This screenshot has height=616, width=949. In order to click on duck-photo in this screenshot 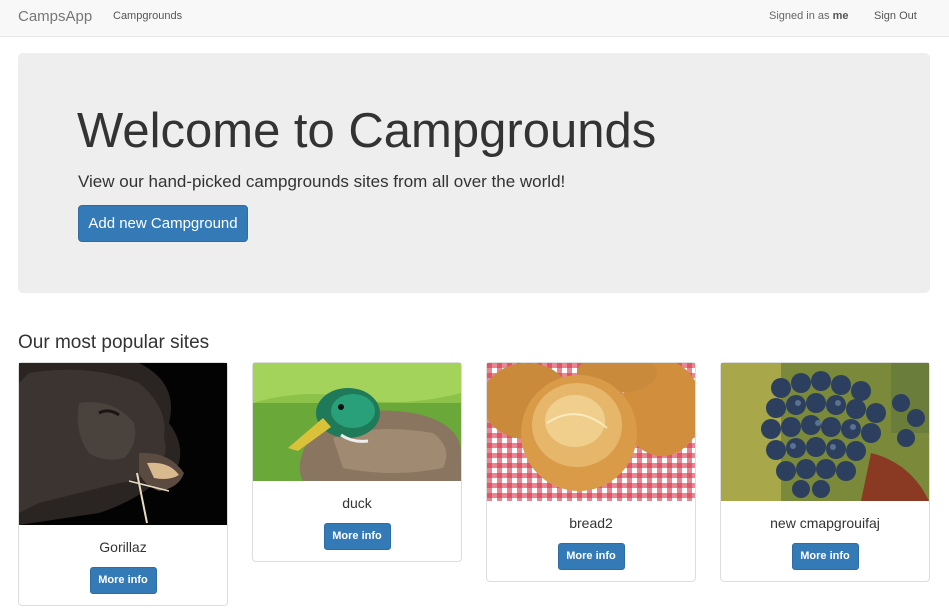, I will do `click(357, 422)`.